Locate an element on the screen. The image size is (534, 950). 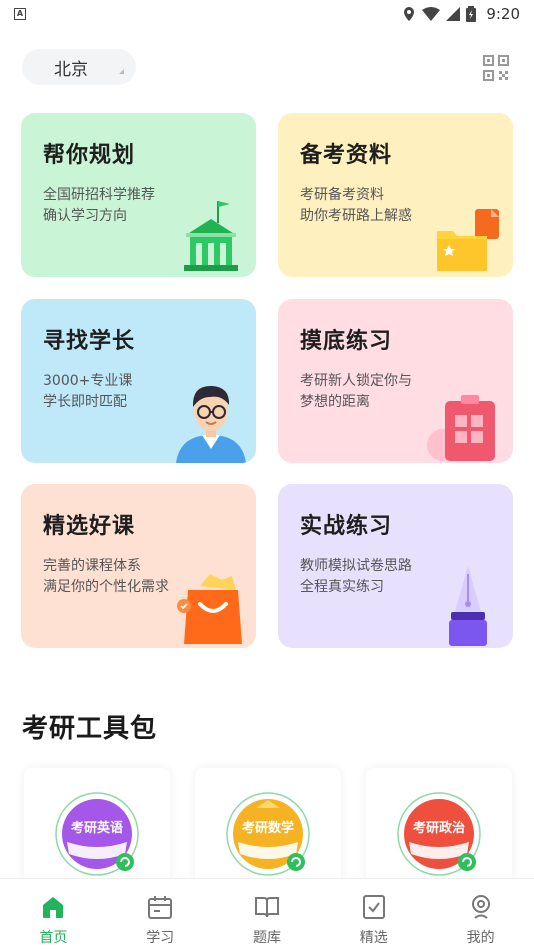
signal-icon is located at coordinates (453, 14).